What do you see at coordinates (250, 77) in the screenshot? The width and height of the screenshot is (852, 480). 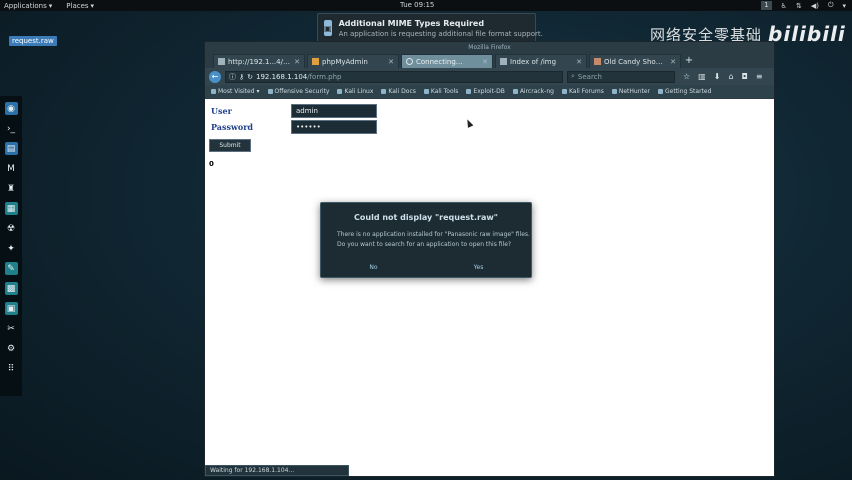 I see `reload-icon: ↻` at bounding box center [250, 77].